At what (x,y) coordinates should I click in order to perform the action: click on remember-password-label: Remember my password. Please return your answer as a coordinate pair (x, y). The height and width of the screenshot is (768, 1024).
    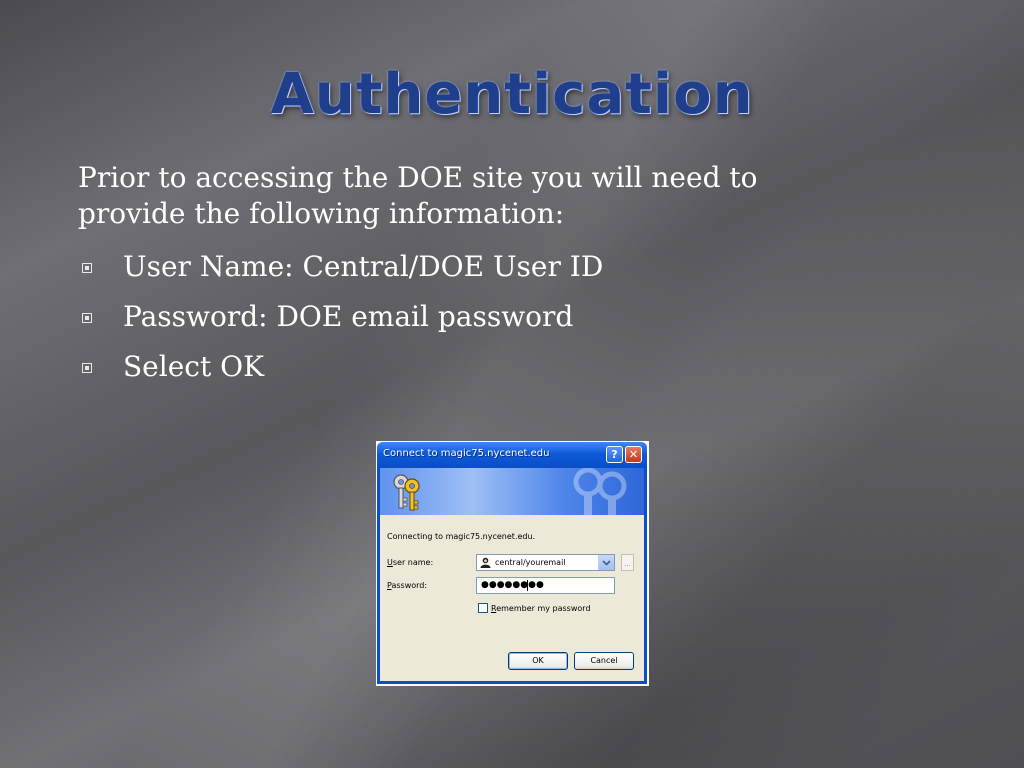
    Looking at the image, I should click on (541, 608).